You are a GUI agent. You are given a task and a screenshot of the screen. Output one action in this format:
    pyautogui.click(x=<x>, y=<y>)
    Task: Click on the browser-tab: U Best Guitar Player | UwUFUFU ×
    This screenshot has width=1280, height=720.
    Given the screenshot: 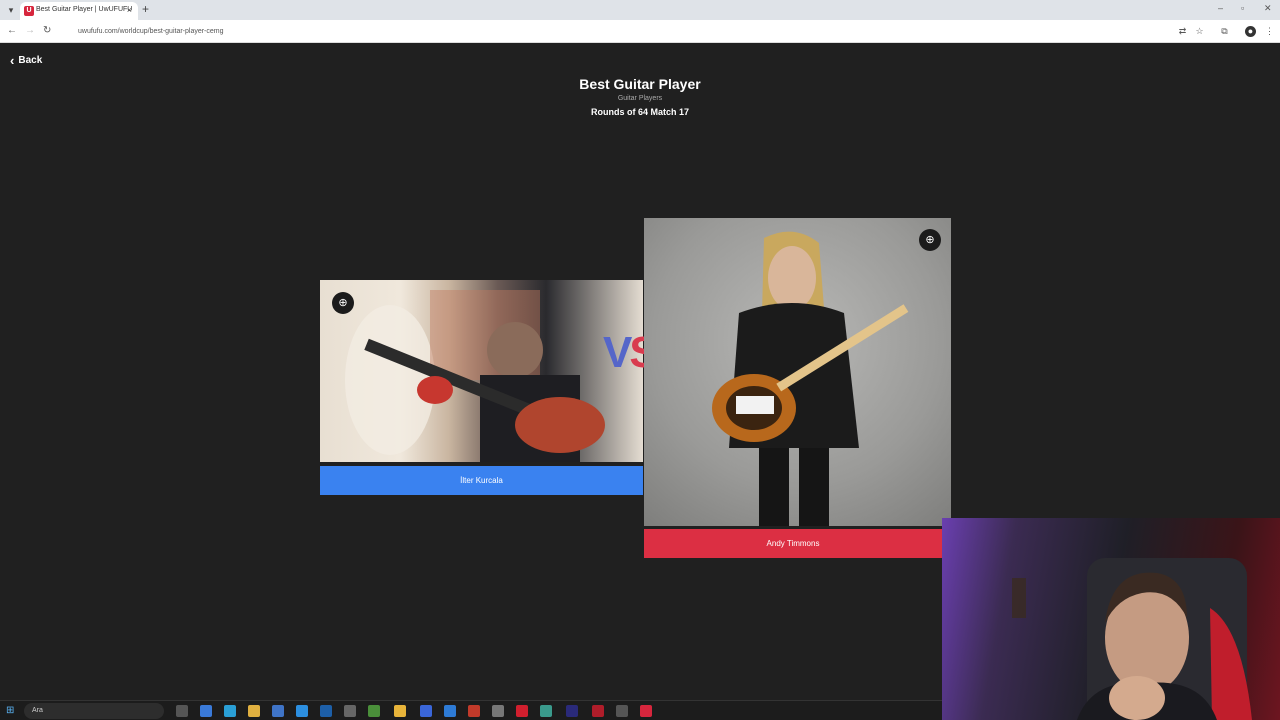 What is the action you would take?
    pyautogui.click(x=79, y=11)
    